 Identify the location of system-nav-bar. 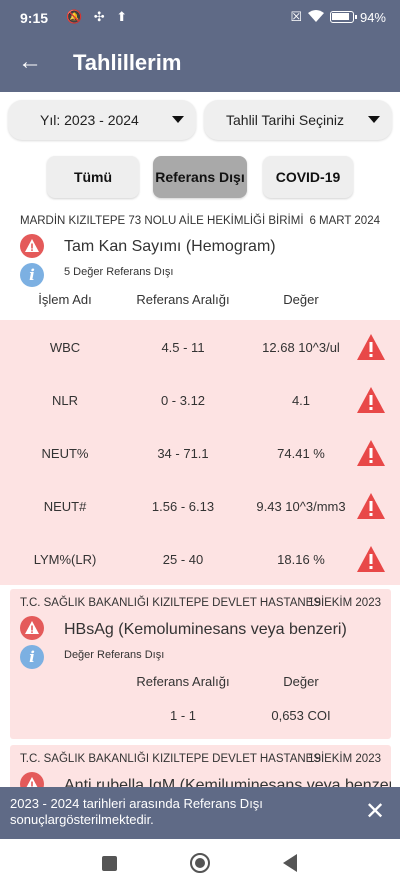
(200, 863).